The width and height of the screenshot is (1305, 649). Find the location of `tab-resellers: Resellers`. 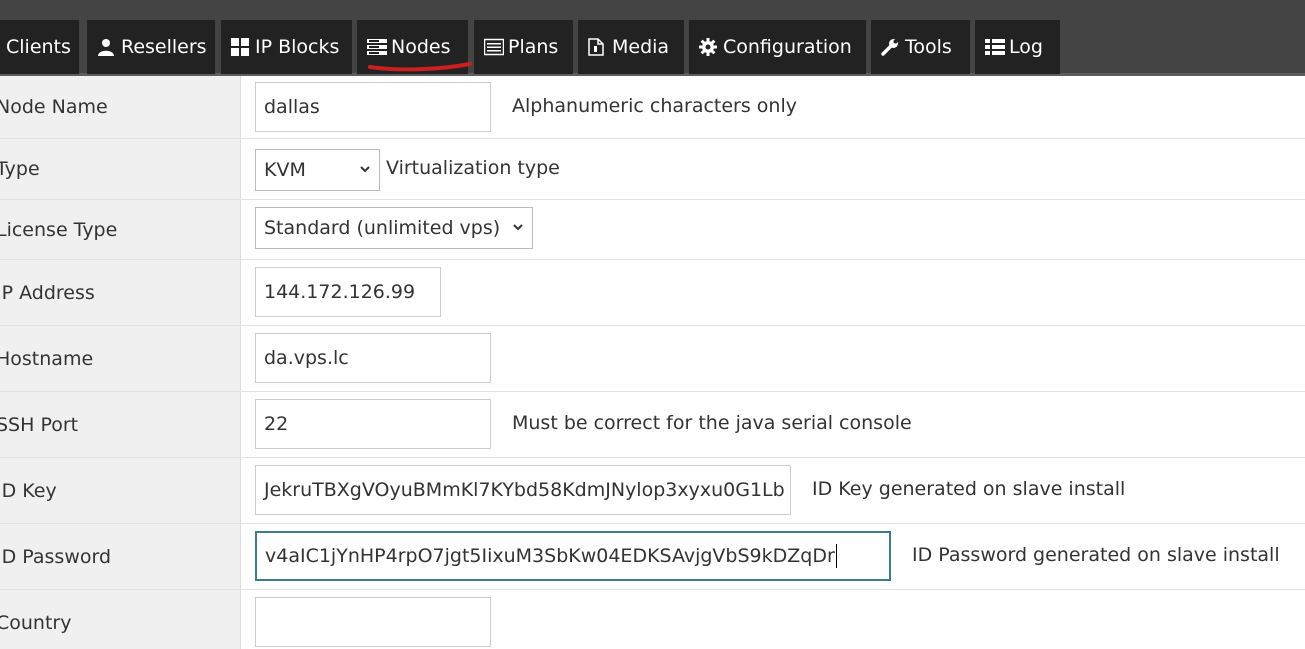

tab-resellers: Resellers is located at coordinates (151, 47).